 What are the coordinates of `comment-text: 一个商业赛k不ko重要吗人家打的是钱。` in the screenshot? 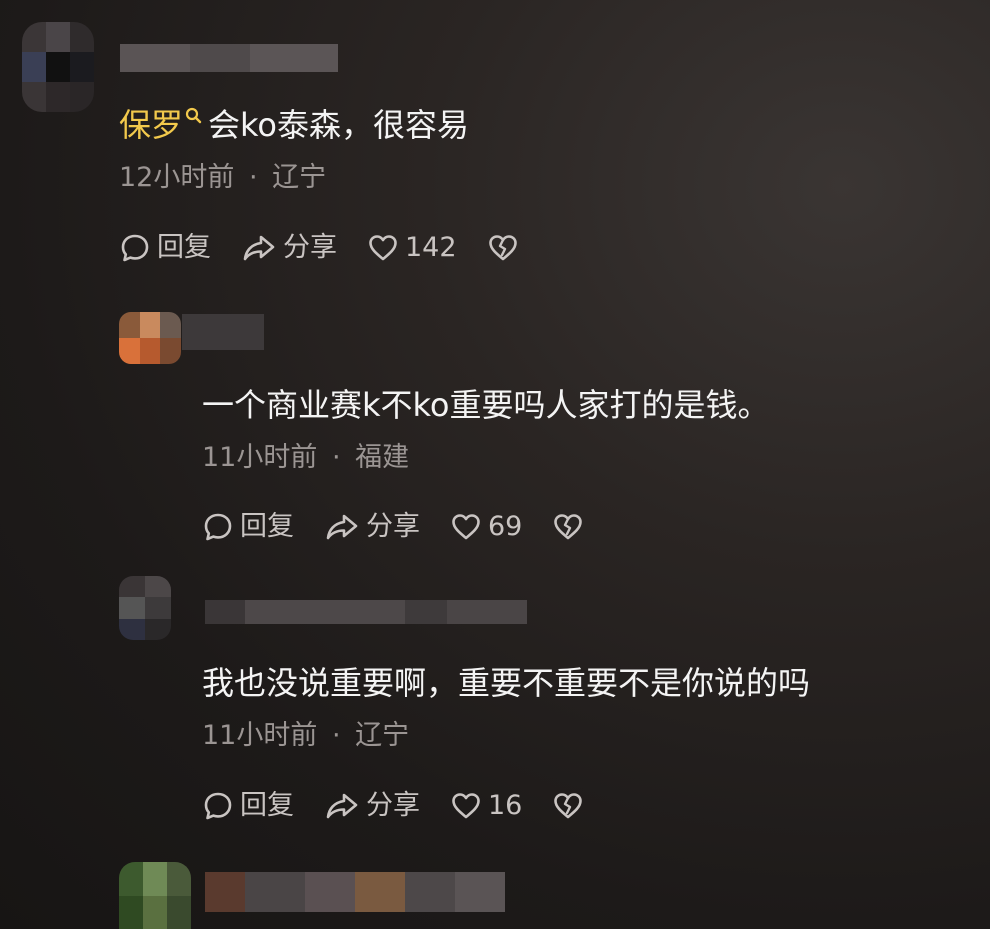 It's located at (486, 405).